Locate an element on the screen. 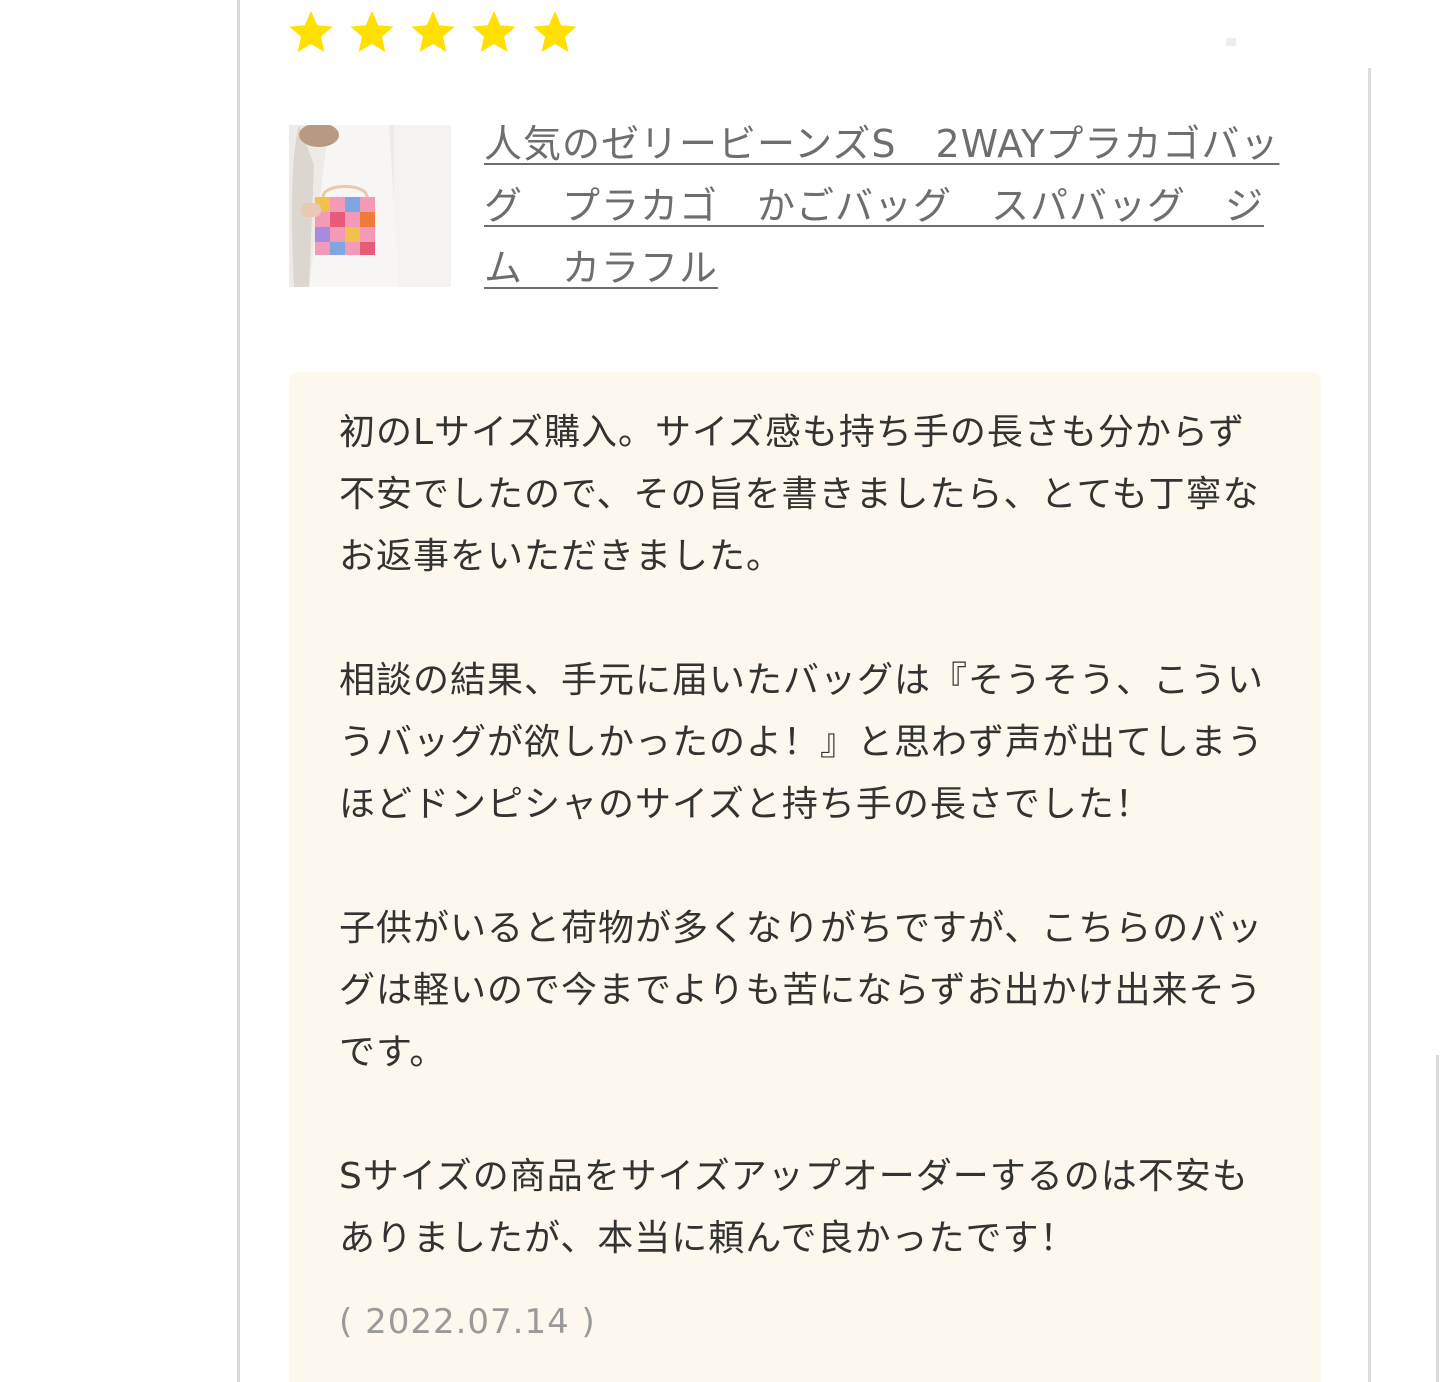  star-rating is located at coordinates (433, 32).